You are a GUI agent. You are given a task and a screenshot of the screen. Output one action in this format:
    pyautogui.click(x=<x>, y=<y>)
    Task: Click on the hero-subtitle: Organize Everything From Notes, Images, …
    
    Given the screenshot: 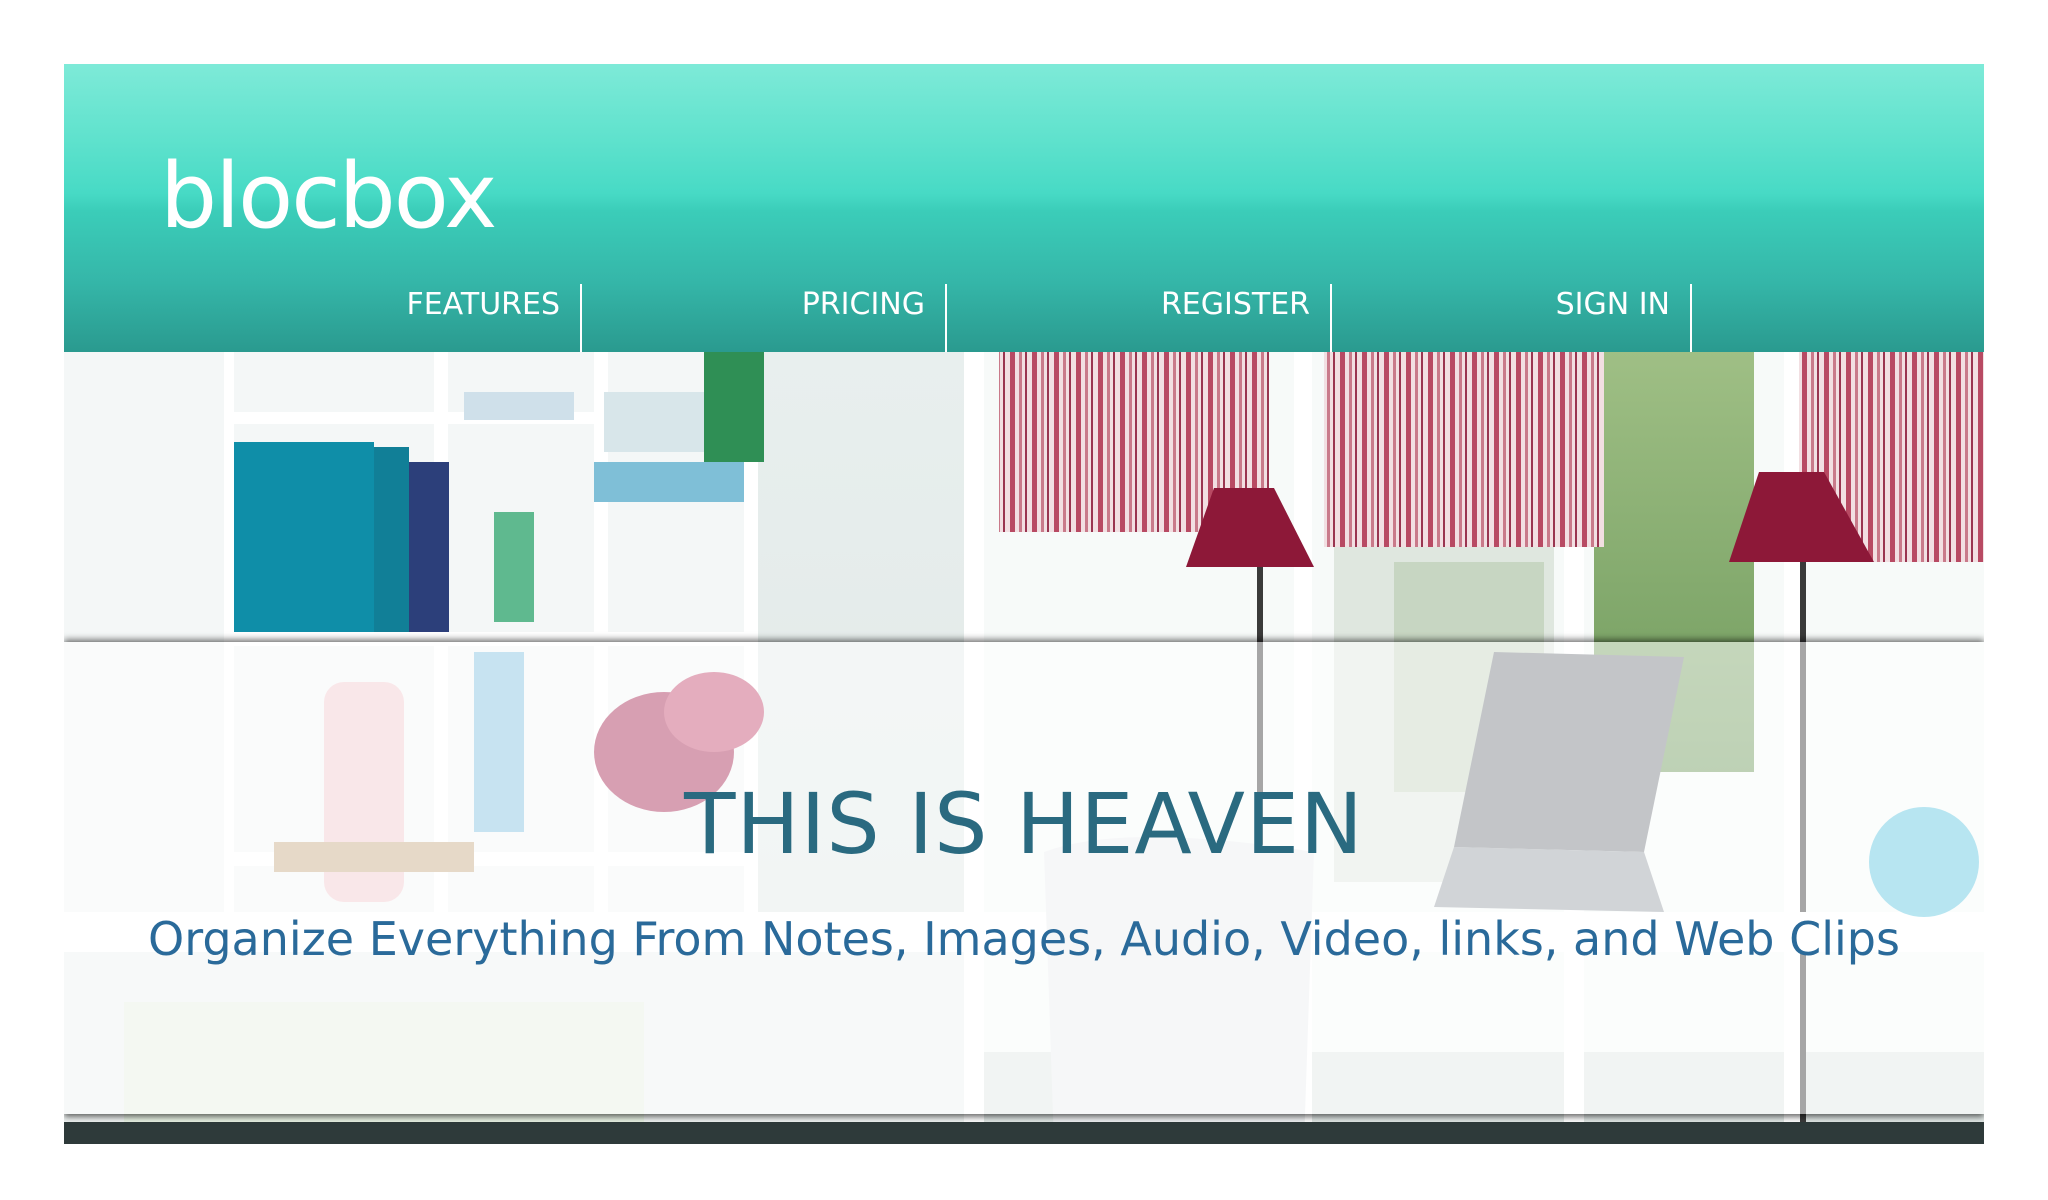 What is the action you would take?
    pyautogui.click(x=1024, y=939)
    